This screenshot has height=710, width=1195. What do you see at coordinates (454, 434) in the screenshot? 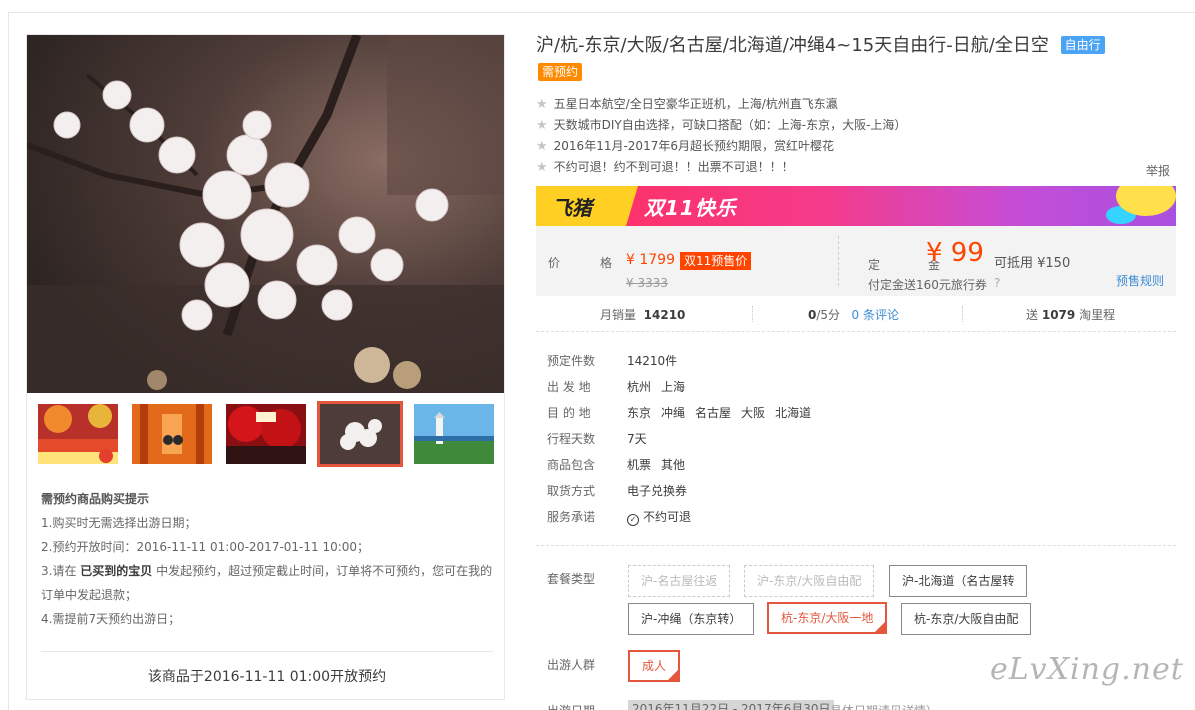
I see `thumbnail-lighthouse` at bounding box center [454, 434].